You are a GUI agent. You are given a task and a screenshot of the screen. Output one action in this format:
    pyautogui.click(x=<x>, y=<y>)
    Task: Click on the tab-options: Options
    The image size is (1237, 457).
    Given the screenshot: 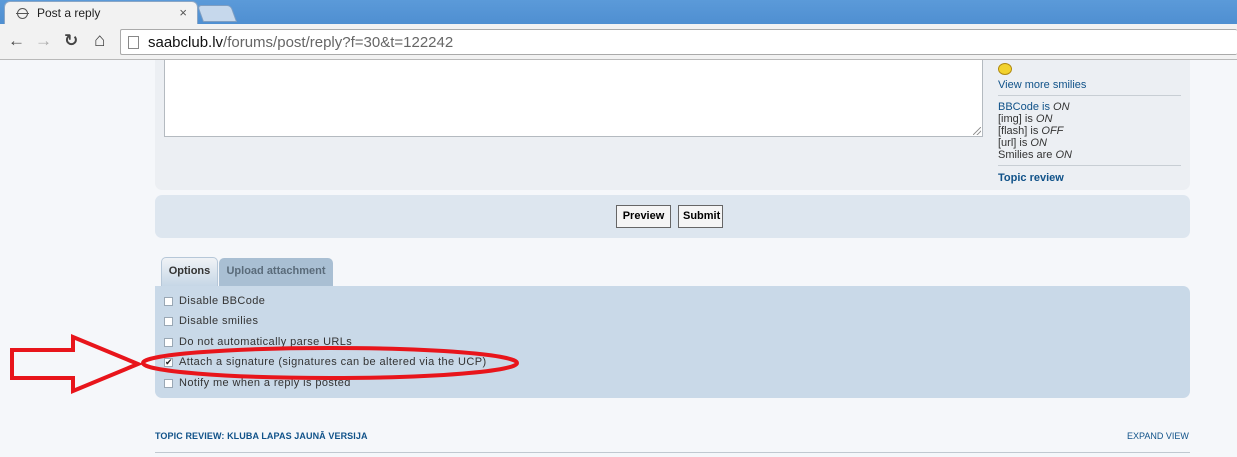 What is the action you would take?
    pyautogui.click(x=189, y=271)
    